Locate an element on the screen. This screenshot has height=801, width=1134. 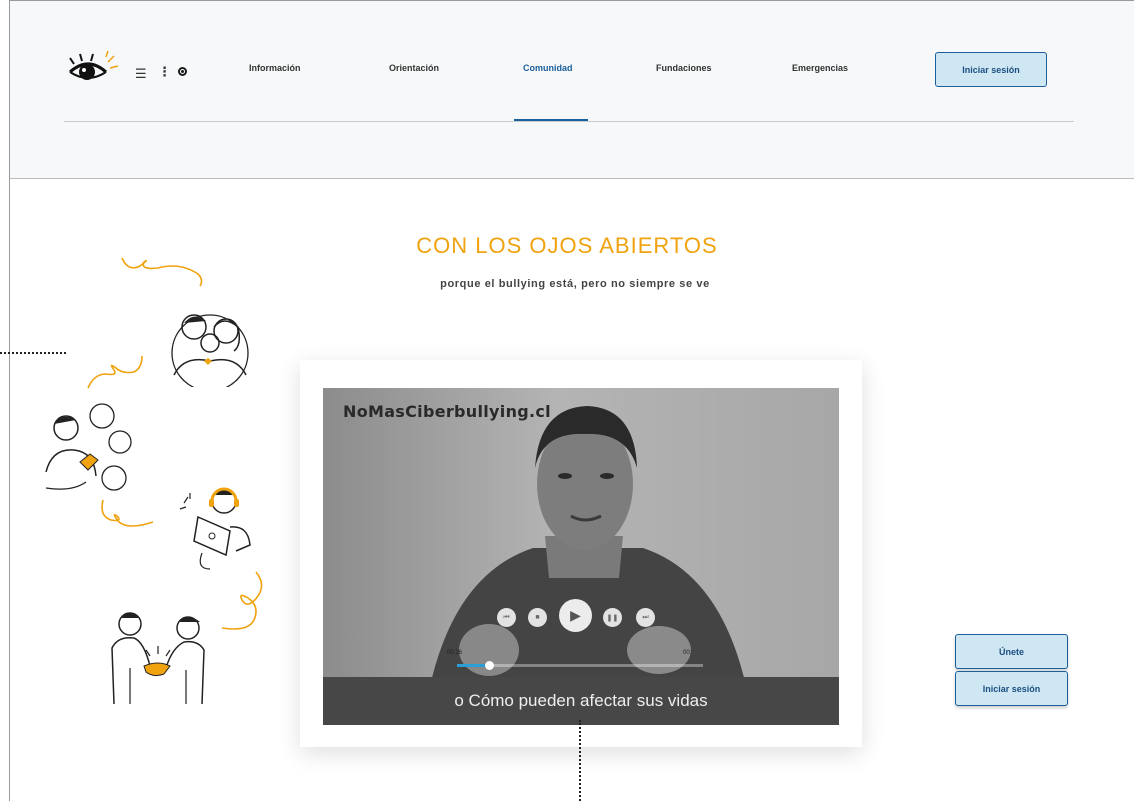
nav-item-fundaciones: Fundaciones is located at coordinates (684, 68).